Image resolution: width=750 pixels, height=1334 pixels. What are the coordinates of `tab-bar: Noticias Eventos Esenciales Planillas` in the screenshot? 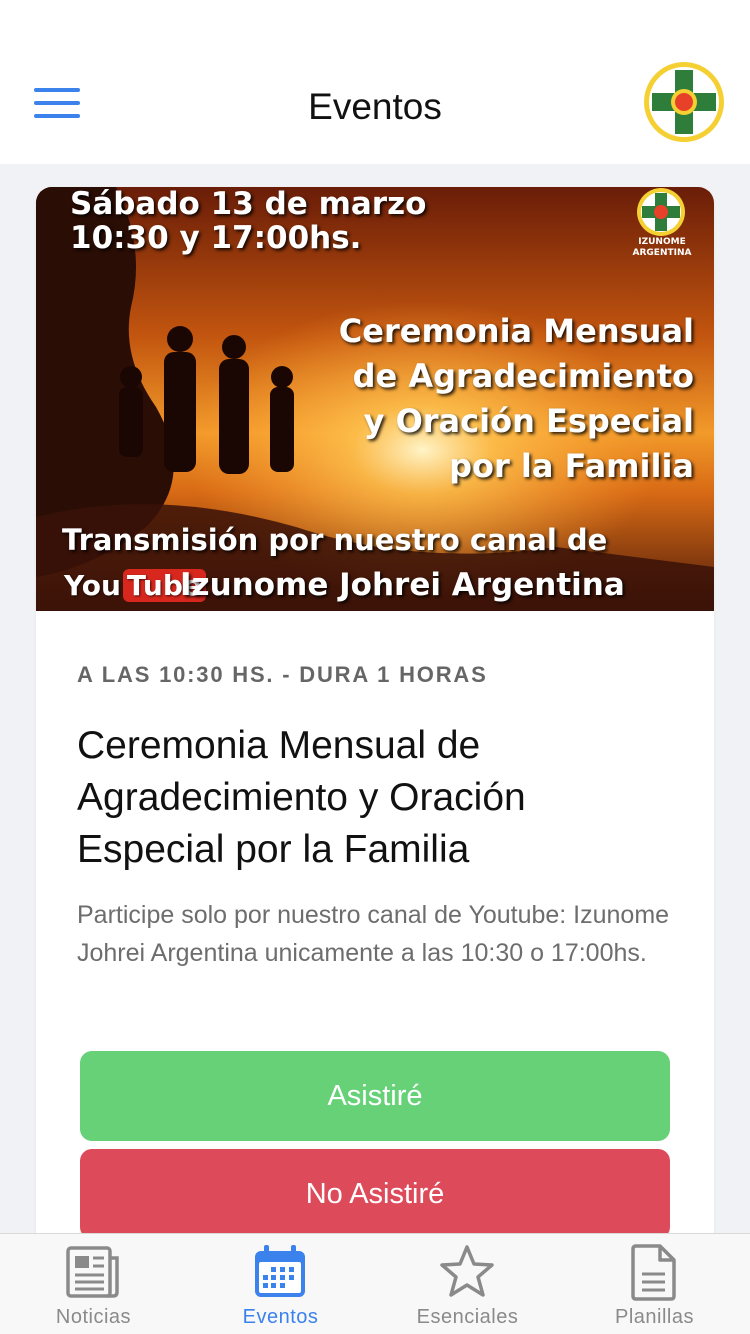 It's located at (375, 1283).